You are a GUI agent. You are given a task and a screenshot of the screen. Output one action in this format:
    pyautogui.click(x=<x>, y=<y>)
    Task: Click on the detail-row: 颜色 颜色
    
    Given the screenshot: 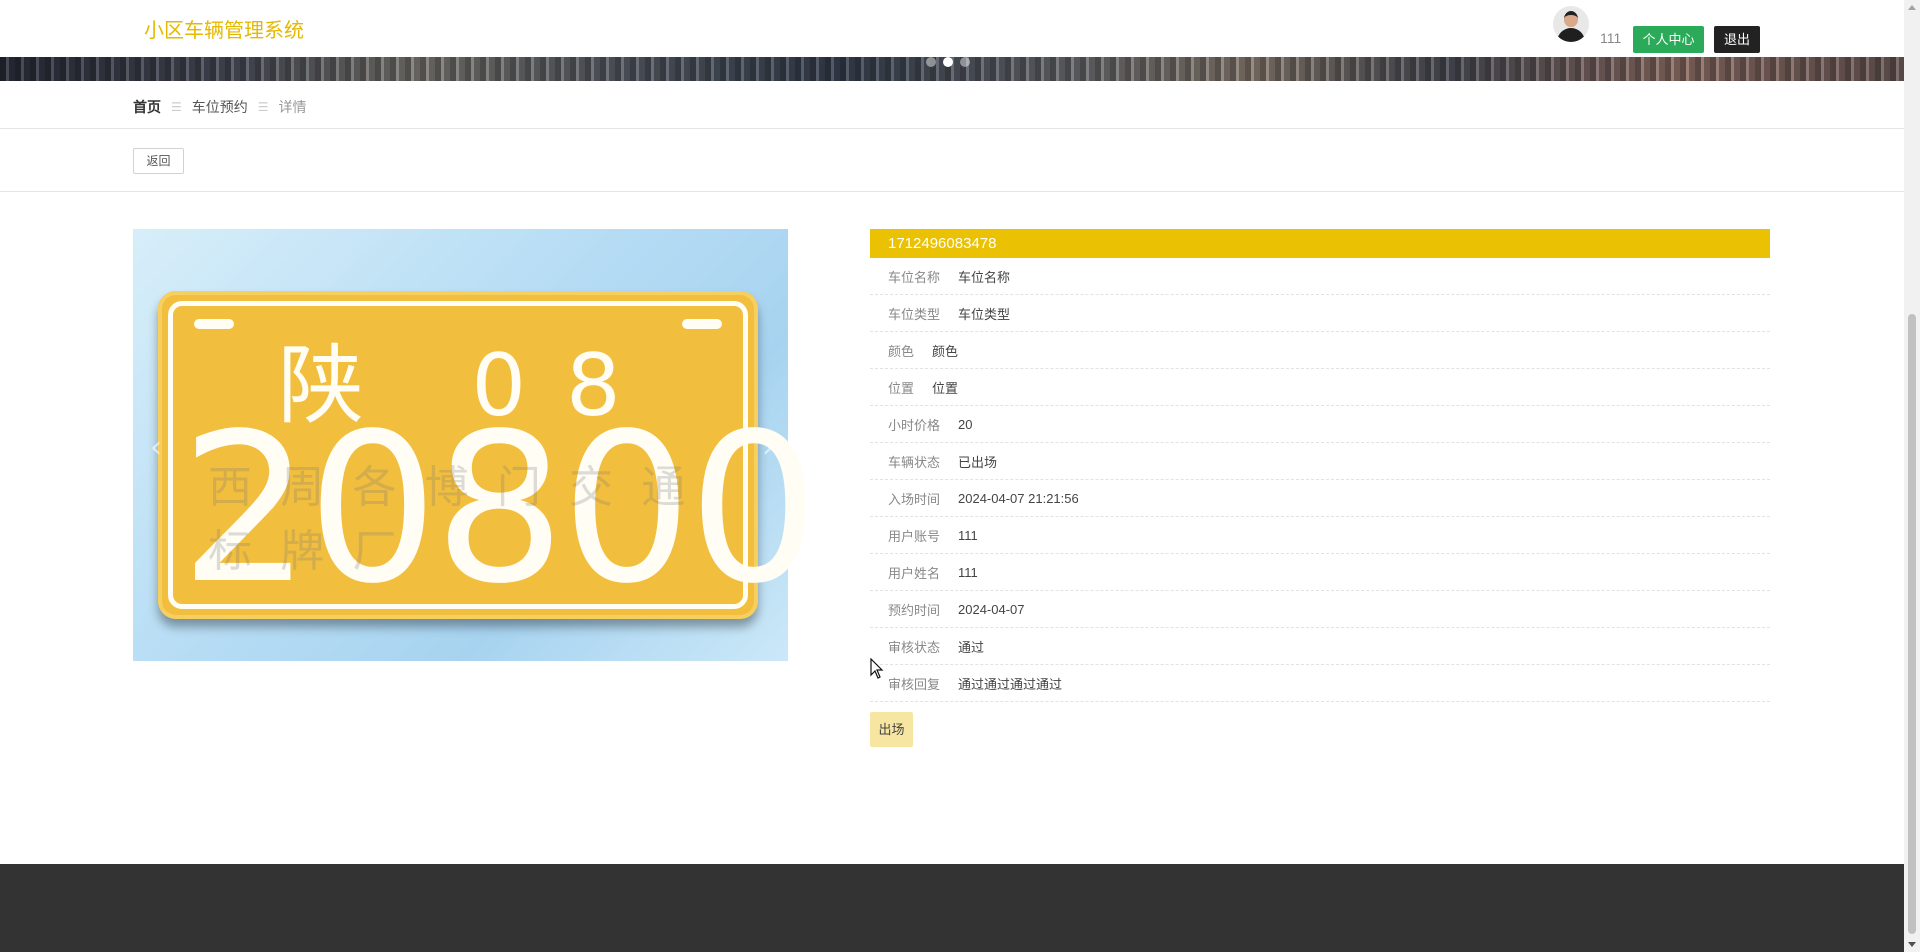 What is the action you would take?
    pyautogui.click(x=1320, y=350)
    